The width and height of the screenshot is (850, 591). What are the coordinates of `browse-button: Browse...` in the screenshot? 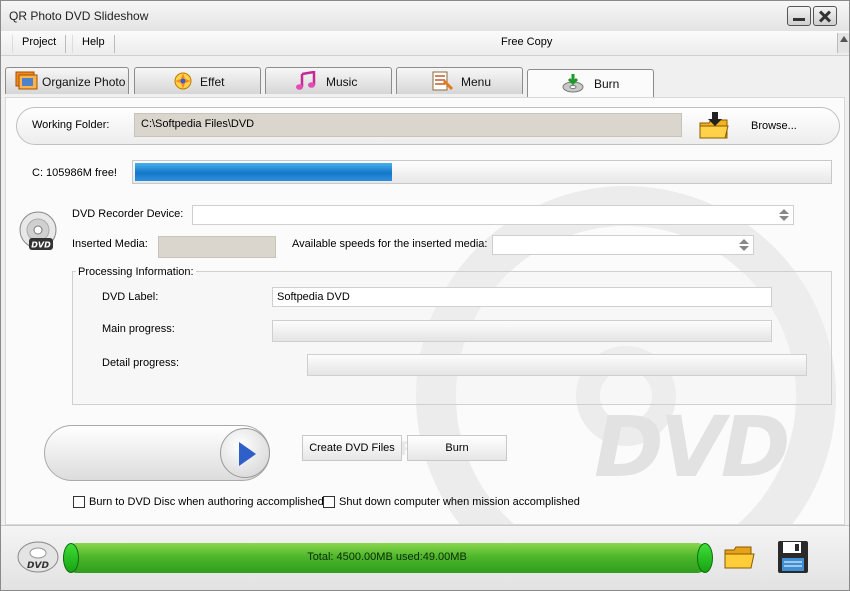 It's located at (774, 126).